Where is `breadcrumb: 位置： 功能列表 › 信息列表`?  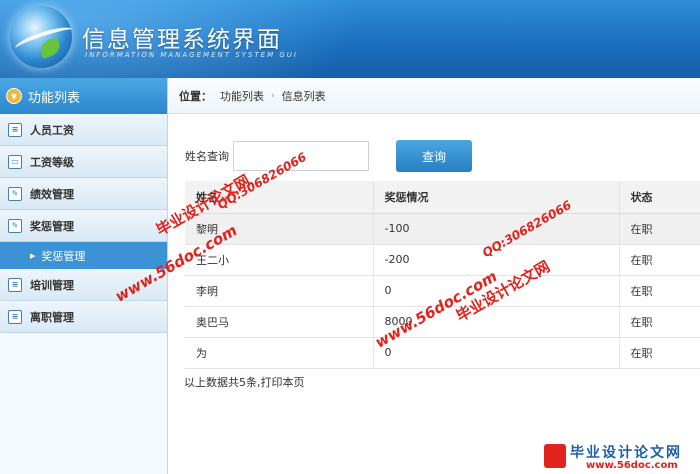
breadcrumb: 位置： 功能列表 › 信息列表 is located at coordinates (434, 96).